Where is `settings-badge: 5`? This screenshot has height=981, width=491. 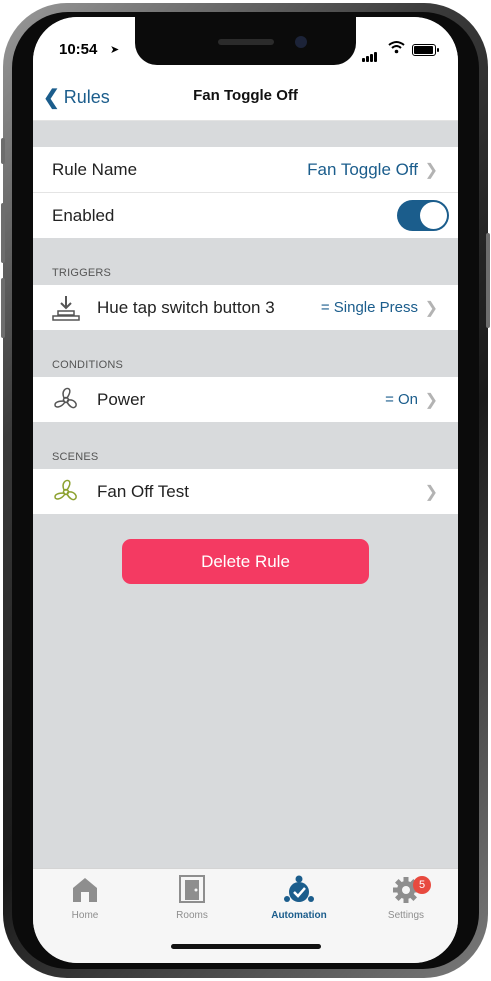
settings-badge: 5 is located at coordinates (422, 885).